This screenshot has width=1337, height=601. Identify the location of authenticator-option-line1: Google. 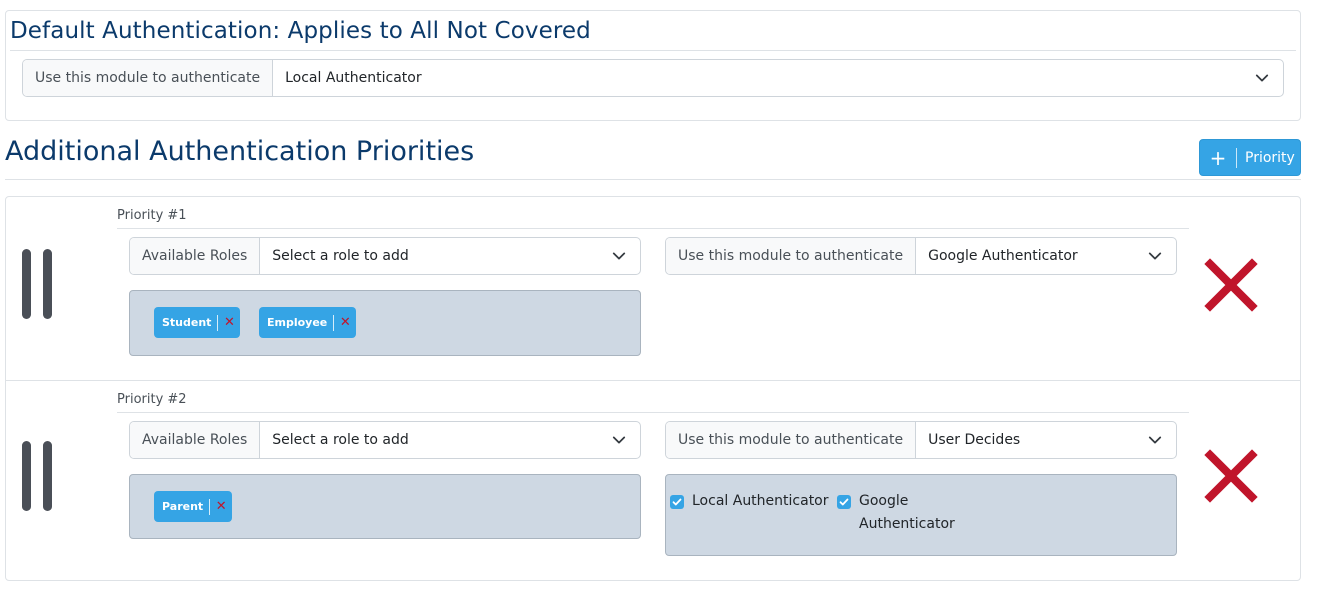
(884, 501).